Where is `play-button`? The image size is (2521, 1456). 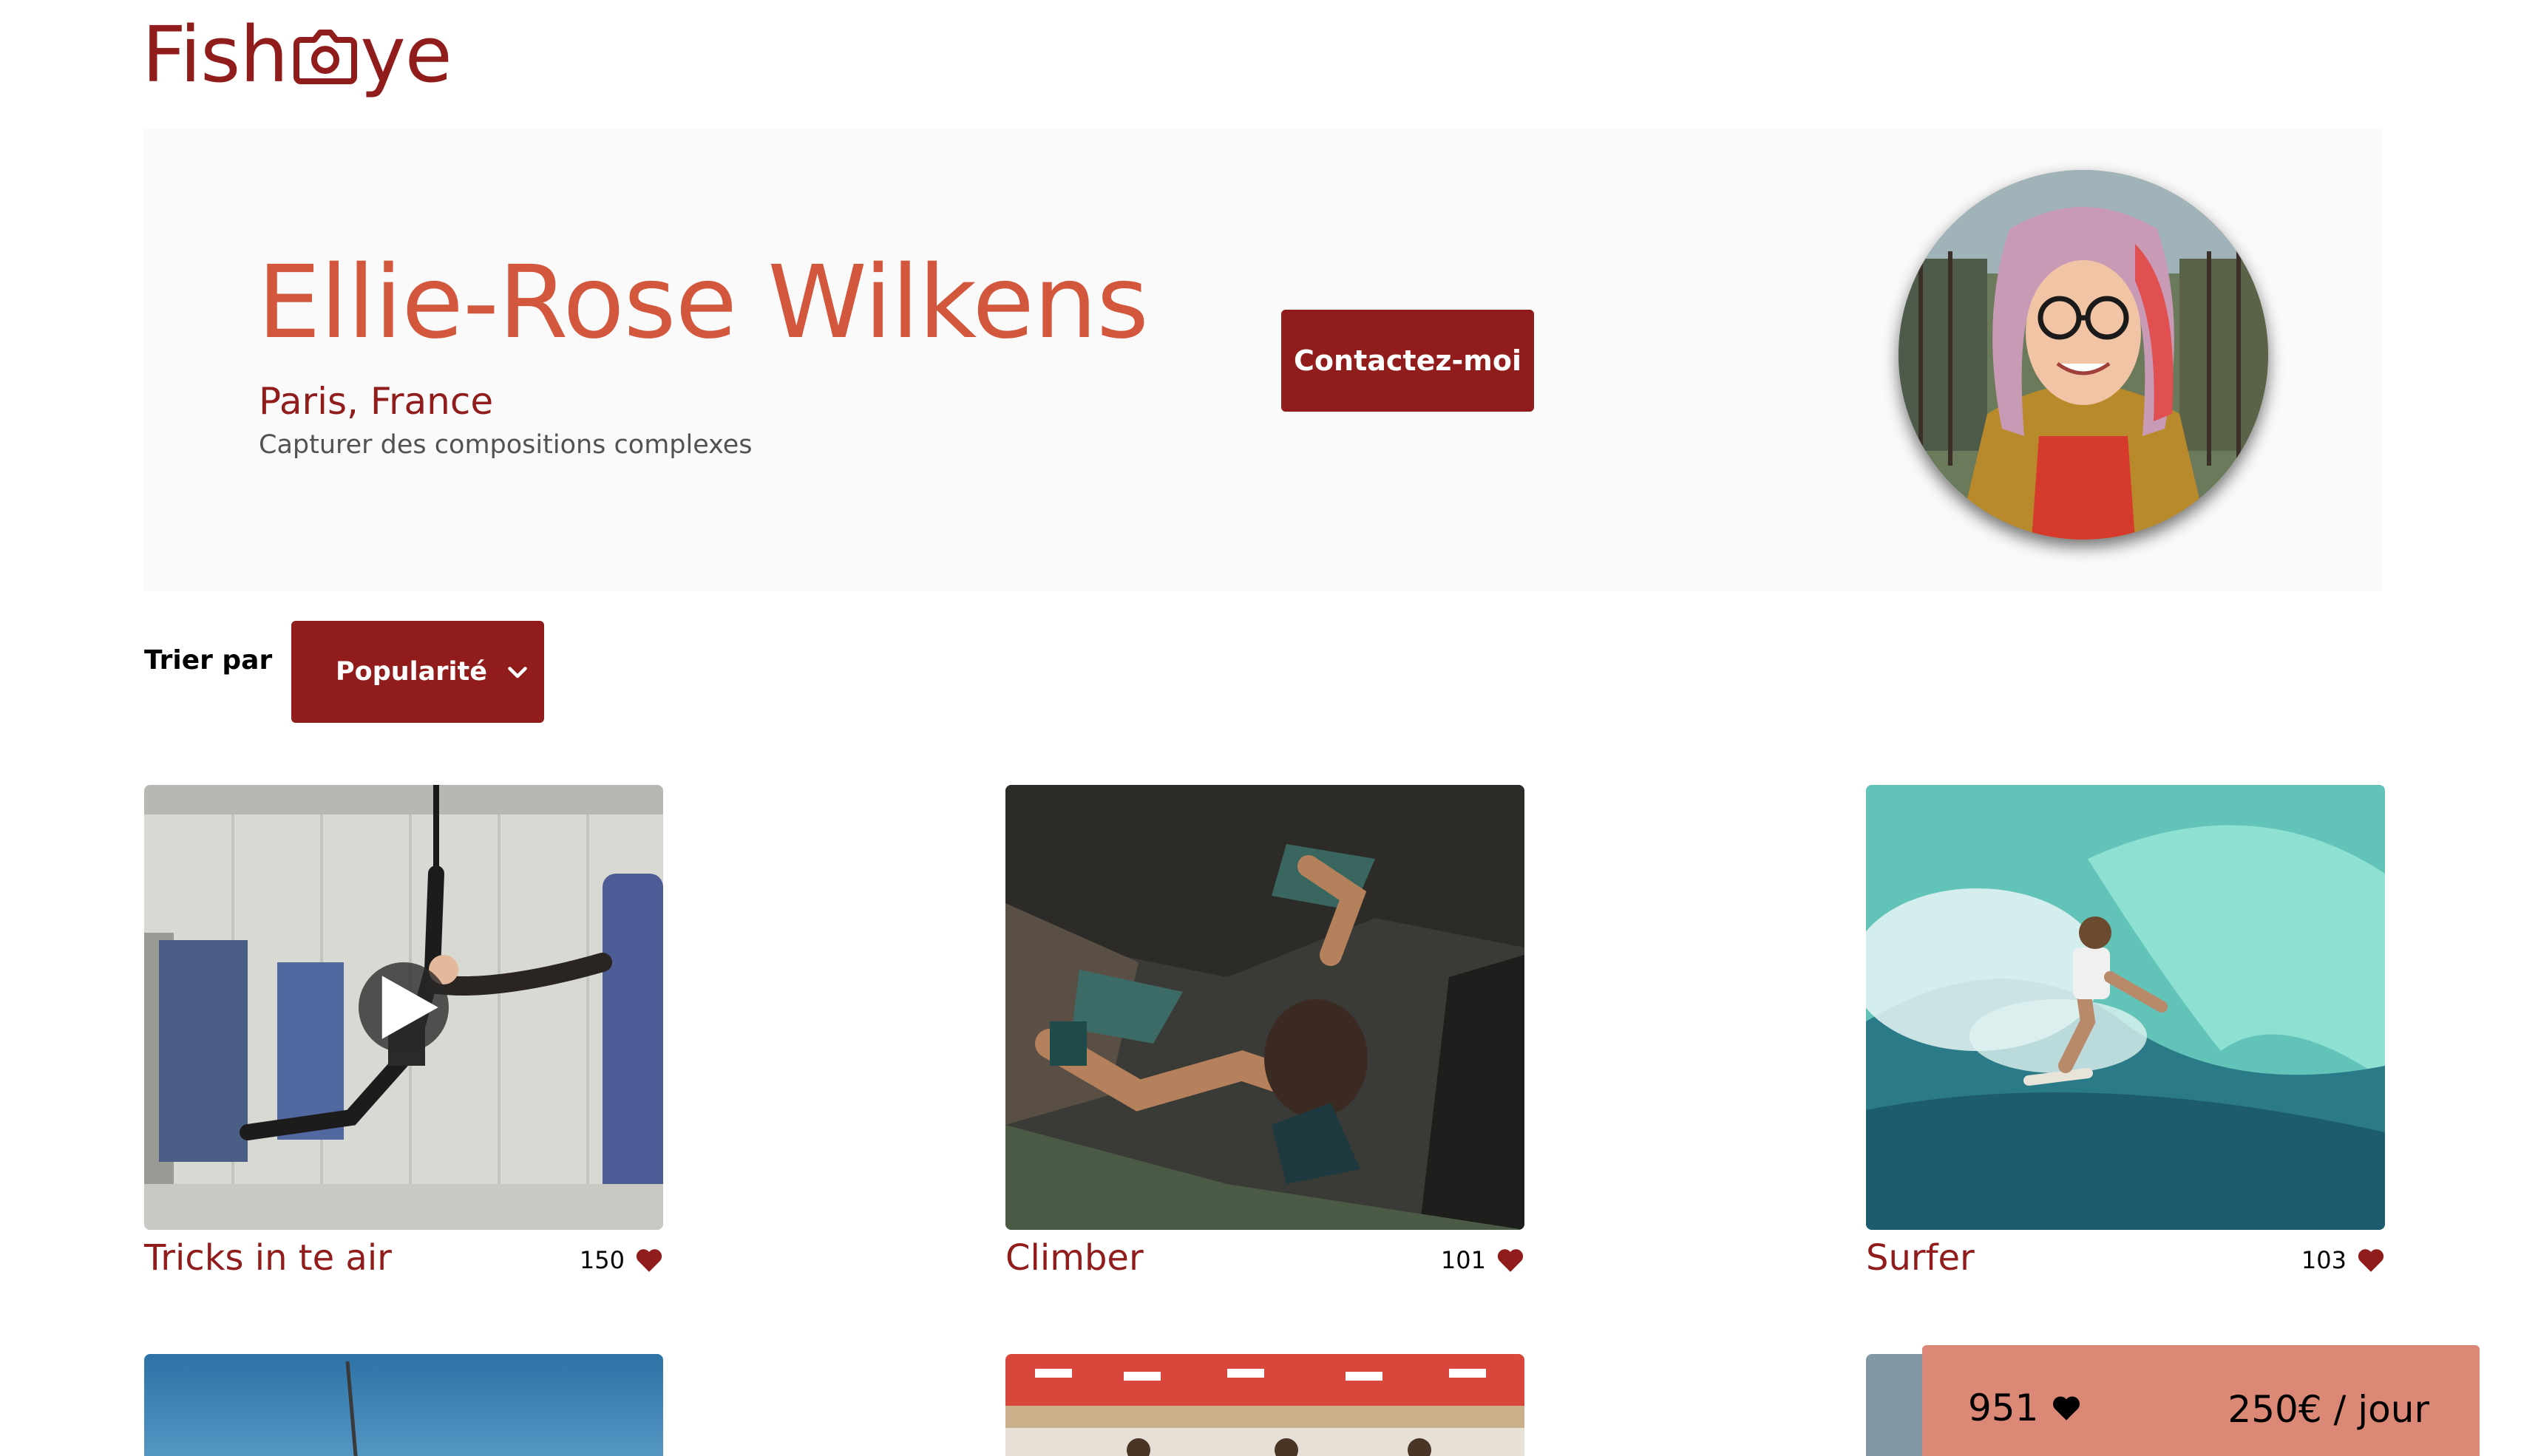 play-button is located at coordinates (404, 1007).